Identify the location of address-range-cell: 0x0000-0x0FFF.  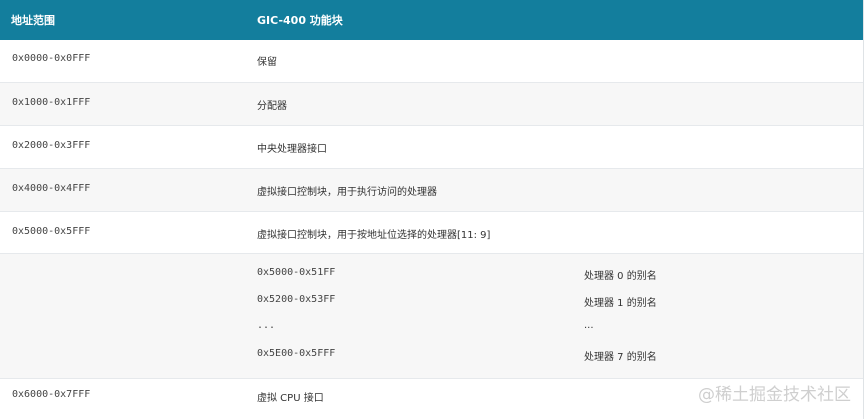
(51, 58).